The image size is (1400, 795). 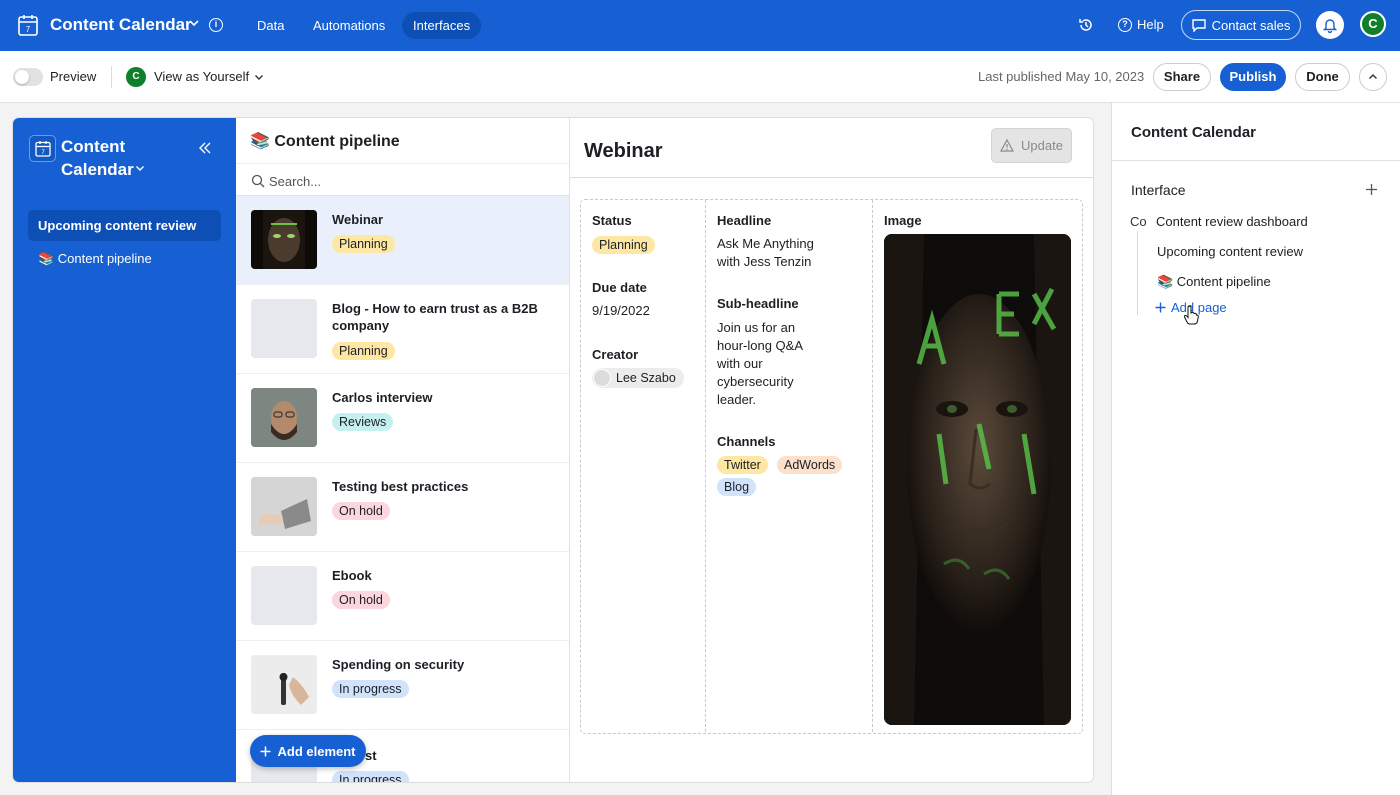 What do you see at coordinates (1191, 315) in the screenshot?
I see `hand-cursor-icon` at bounding box center [1191, 315].